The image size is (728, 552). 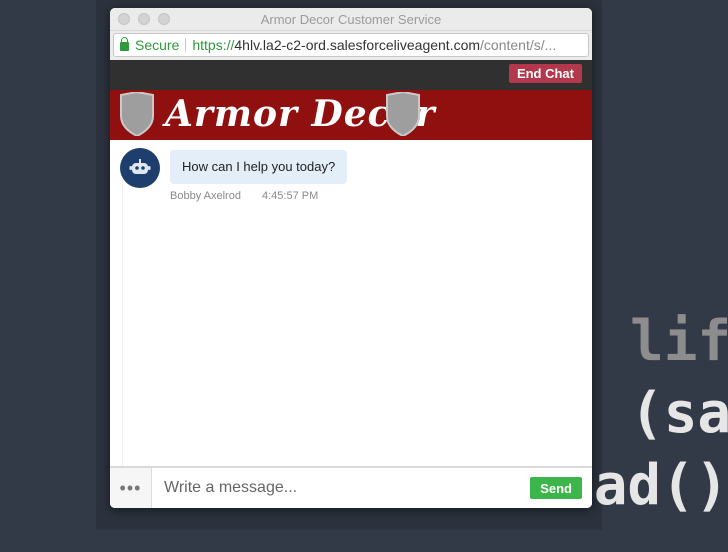 What do you see at coordinates (259, 167) in the screenshot?
I see `agent-message-bubble: How can I help you today?` at bounding box center [259, 167].